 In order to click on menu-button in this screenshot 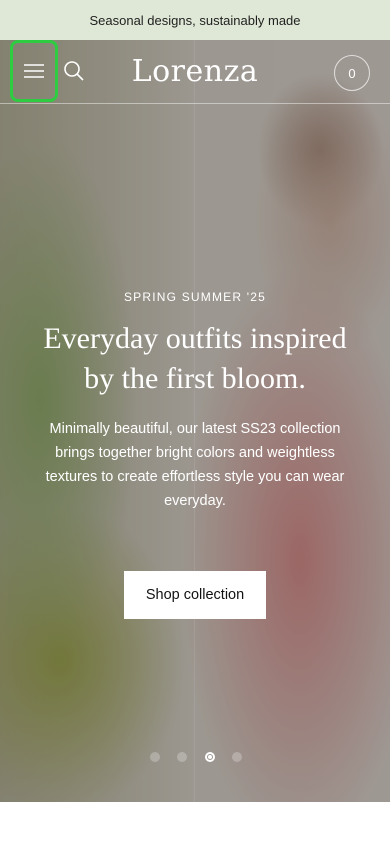, I will do `click(34, 71)`.